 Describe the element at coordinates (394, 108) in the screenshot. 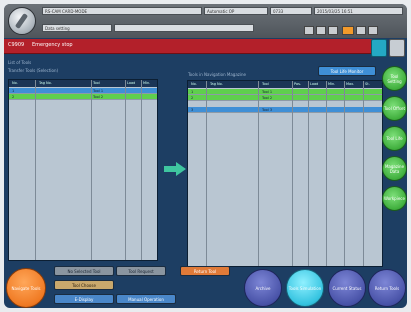

I see `side-button-tool-offset: Tool Offset` at that location.